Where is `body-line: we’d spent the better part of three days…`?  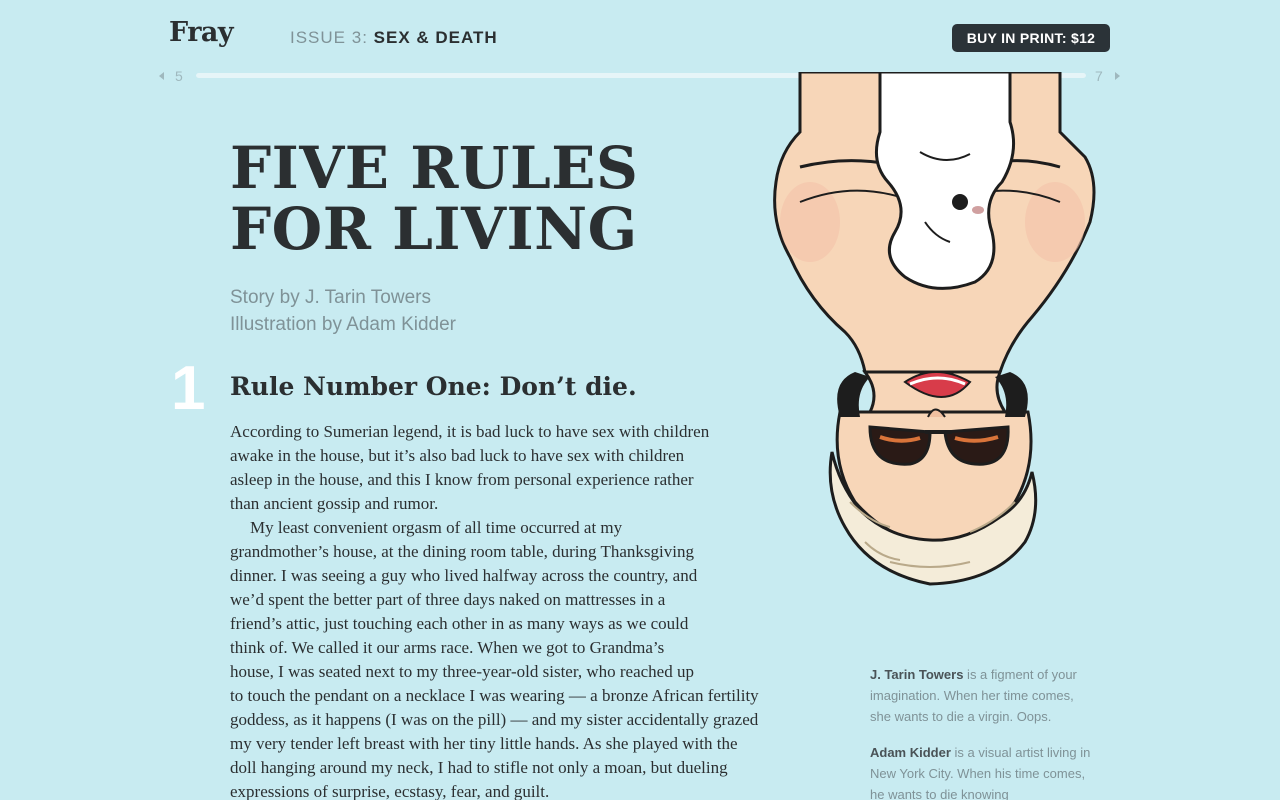 body-line: we’d spent the better part of three days… is located at coordinates (448, 599).